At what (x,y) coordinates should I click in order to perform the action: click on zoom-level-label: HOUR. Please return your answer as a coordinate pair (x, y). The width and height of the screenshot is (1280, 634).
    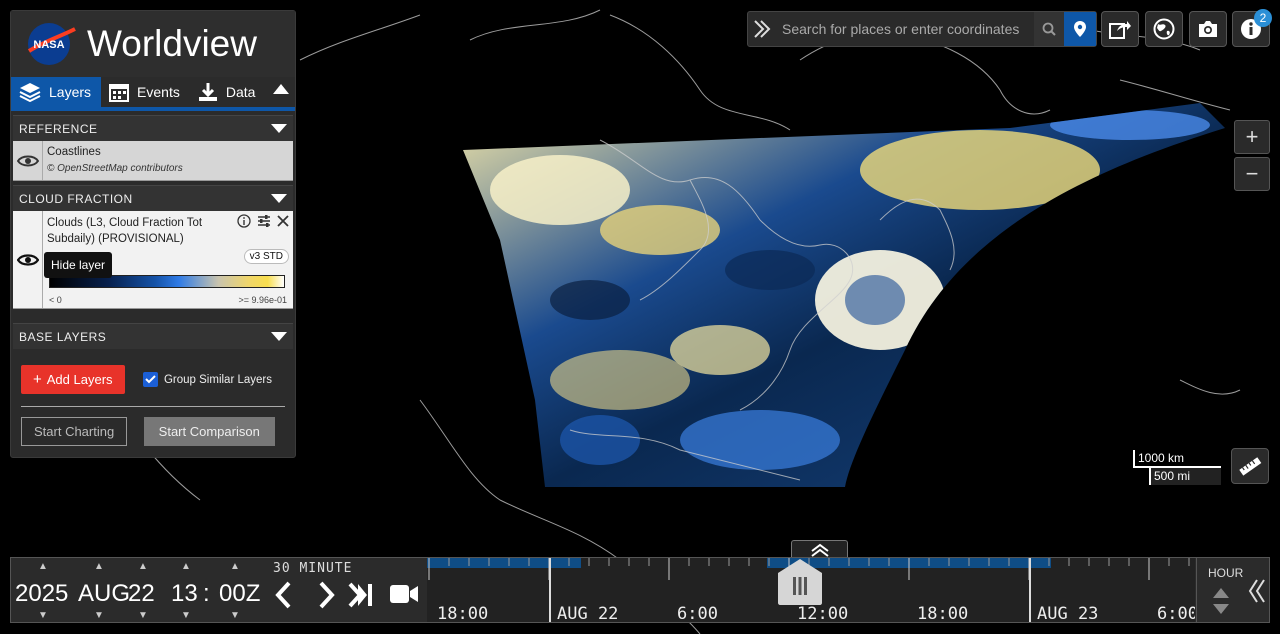
    Looking at the image, I should click on (1225, 573).